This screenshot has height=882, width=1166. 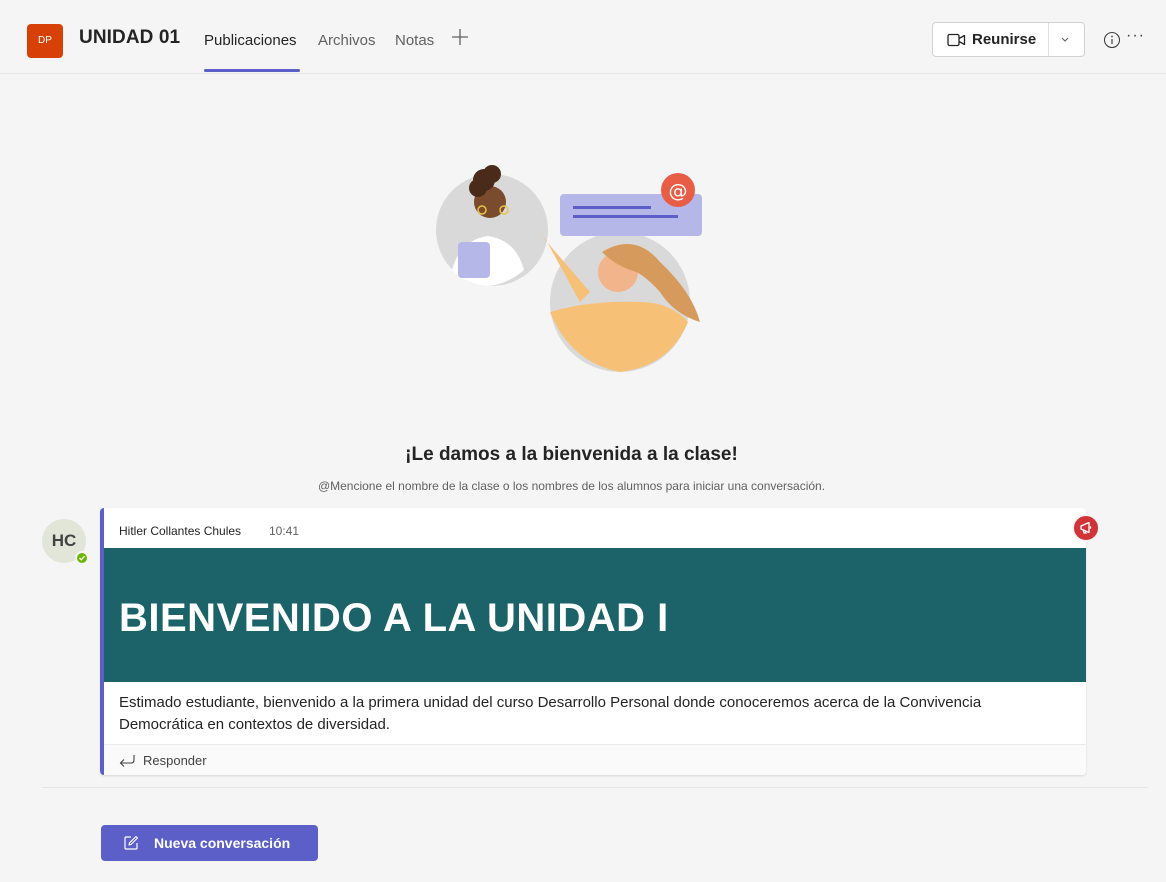 What do you see at coordinates (82, 558) in the screenshot?
I see `presence-available-icon` at bounding box center [82, 558].